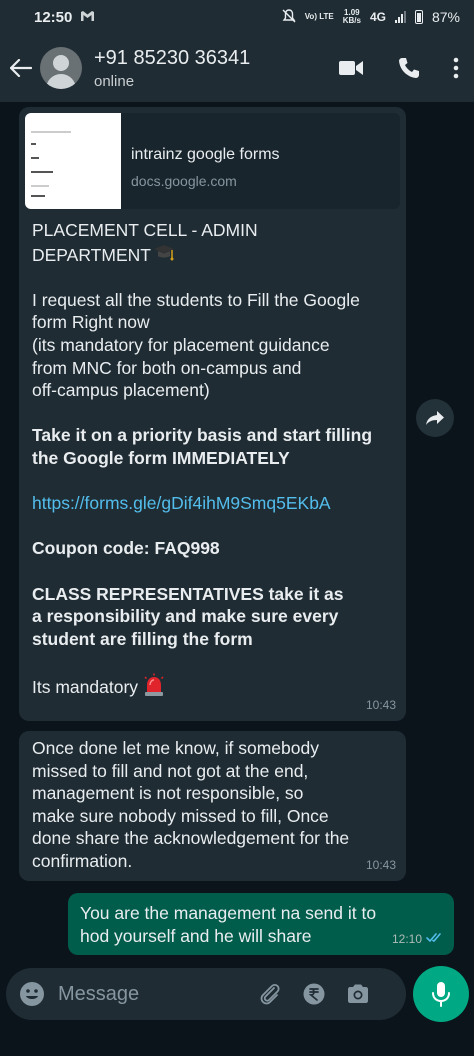  What do you see at coordinates (21, 68) in the screenshot?
I see `back-arrow-icon` at bounding box center [21, 68].